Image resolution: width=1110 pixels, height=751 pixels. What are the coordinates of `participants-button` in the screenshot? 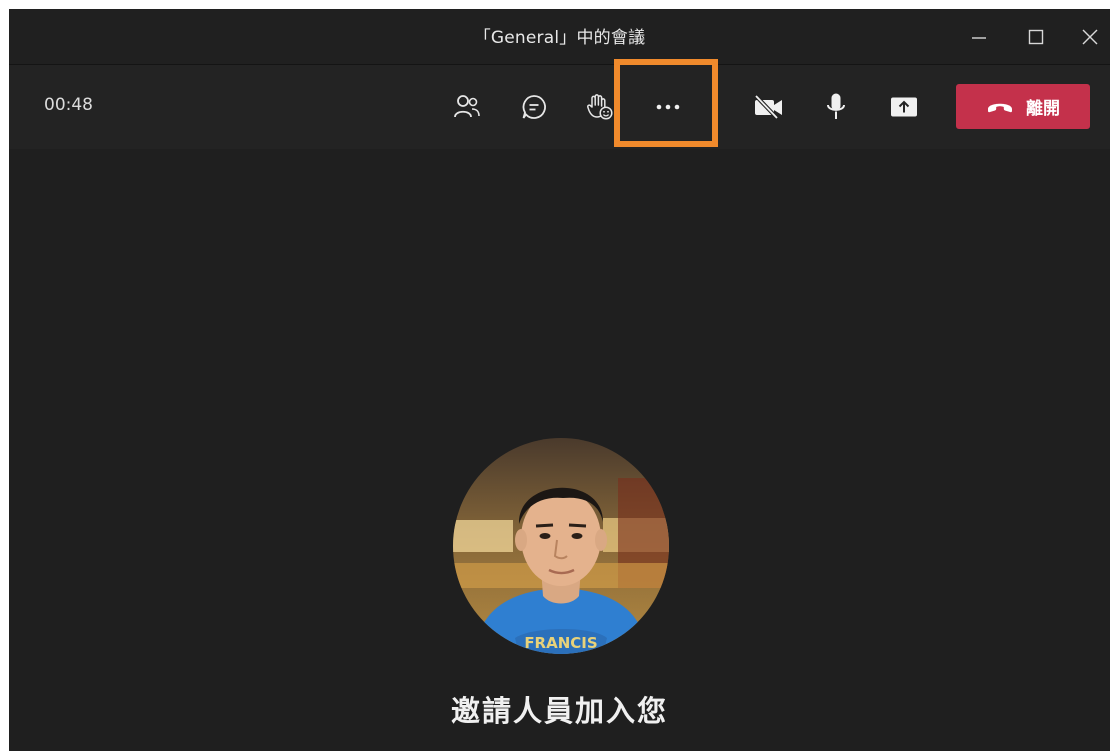 It's located at (467, 107).